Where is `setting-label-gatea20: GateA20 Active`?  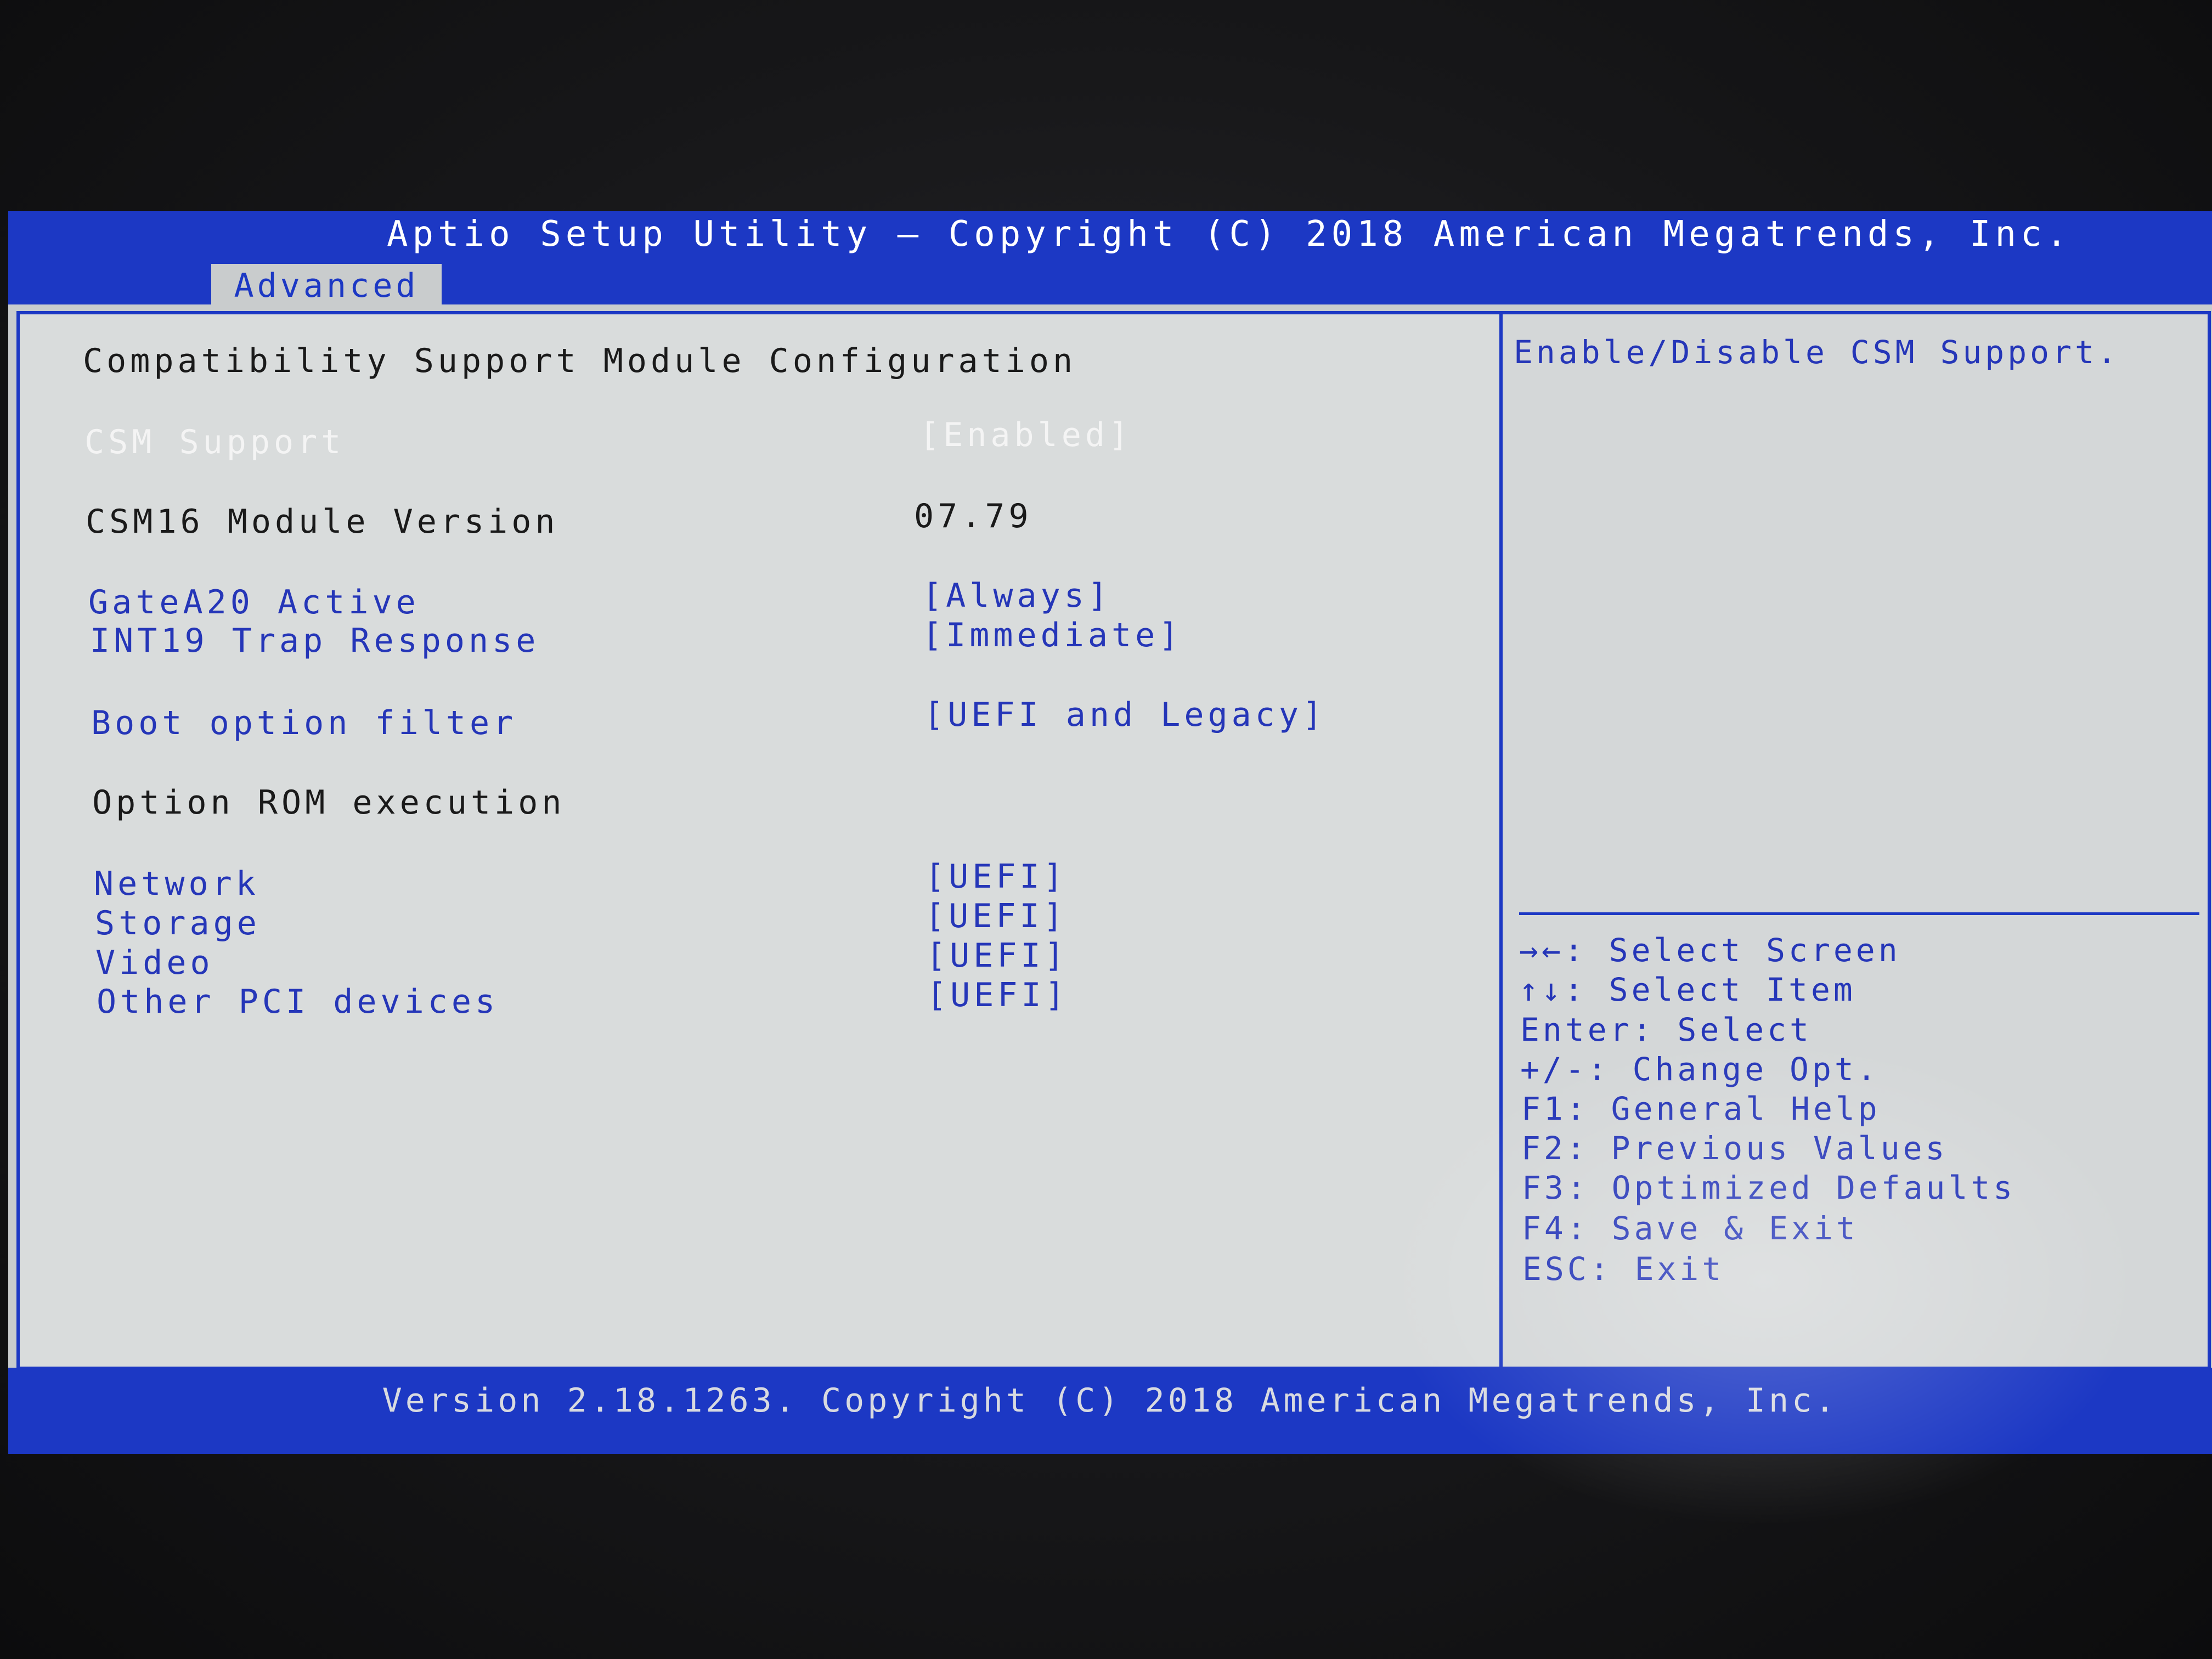
setting-label-gatea20: GateA20 Active is located at coordinates (254, 603).